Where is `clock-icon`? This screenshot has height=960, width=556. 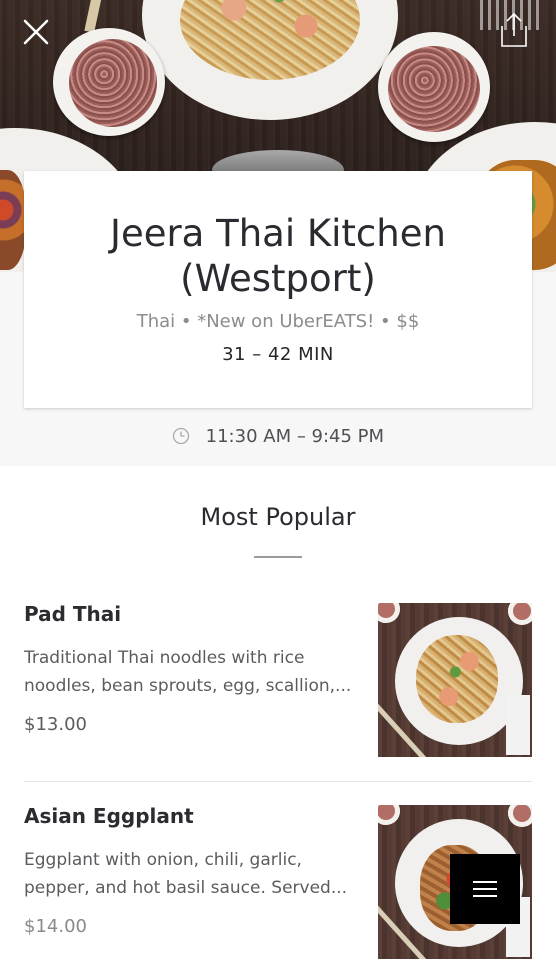 clock-icon is located at coordinates (181, 436).